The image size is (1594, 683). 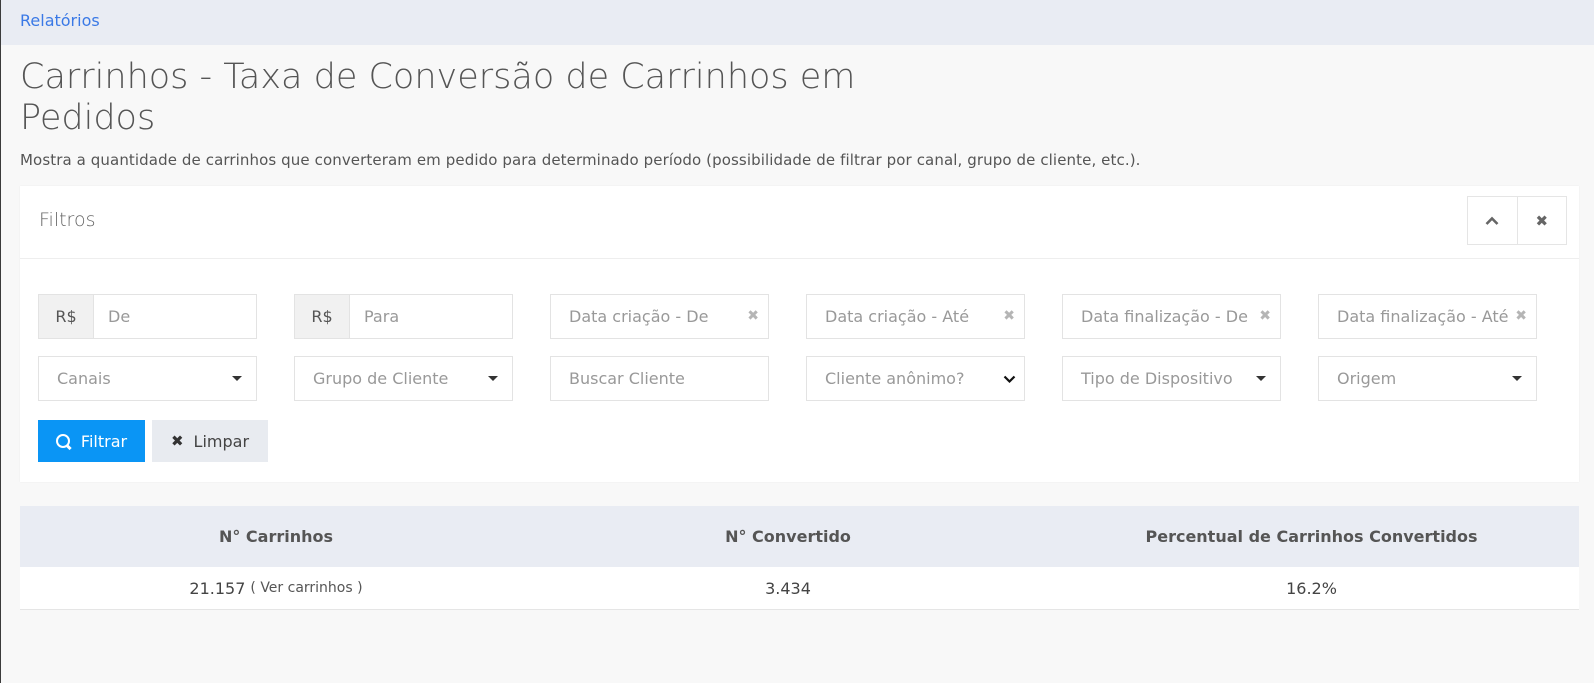 I want to click on filter-button: Filtrar, so click(x=91, y=441).